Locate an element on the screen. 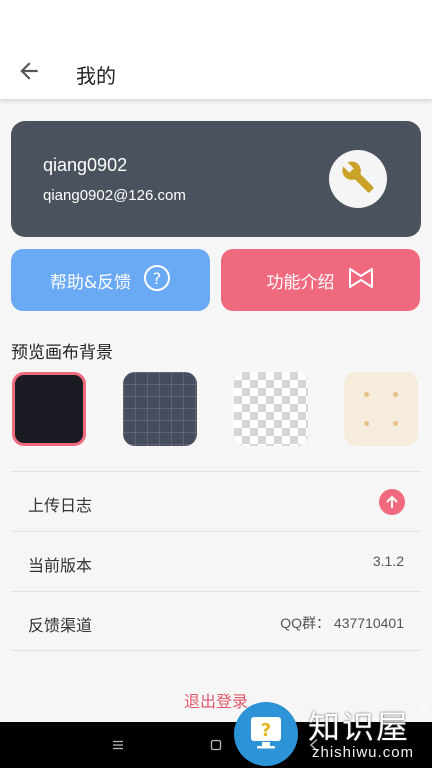  arrow-left-icon is located at coordinates (29, 73).